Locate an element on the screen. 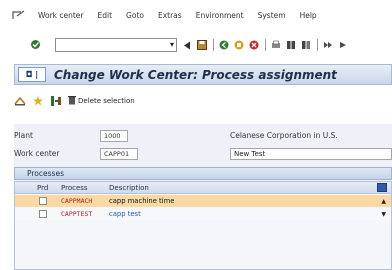  column-header-process: Process is located at coordinates (74, 188).